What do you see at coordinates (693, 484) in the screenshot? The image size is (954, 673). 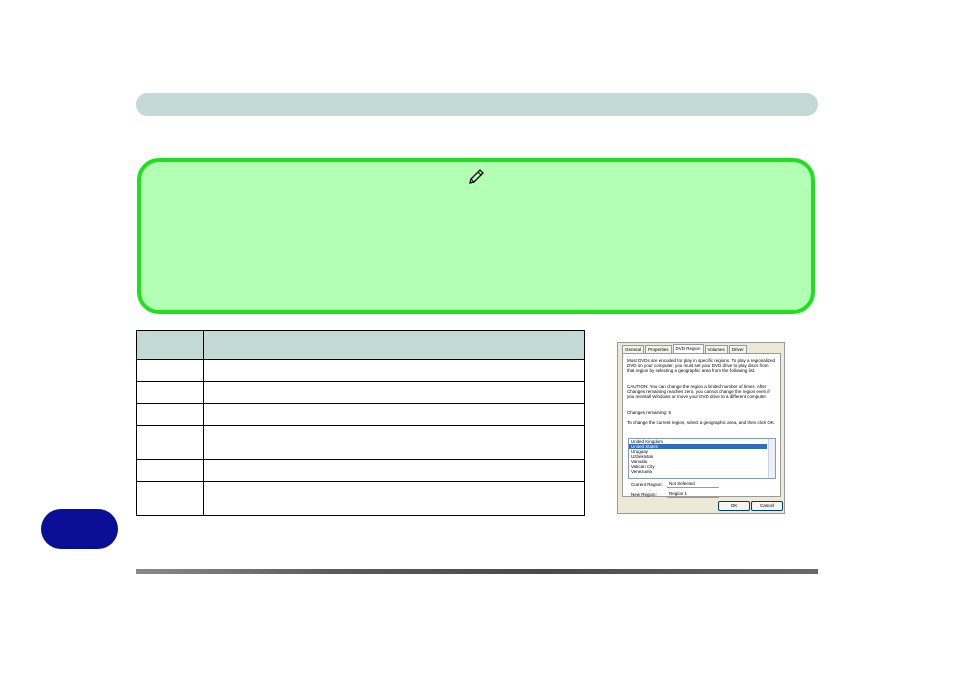 I see `current-region-value: Not Selected` at bounding box center [693, 484].